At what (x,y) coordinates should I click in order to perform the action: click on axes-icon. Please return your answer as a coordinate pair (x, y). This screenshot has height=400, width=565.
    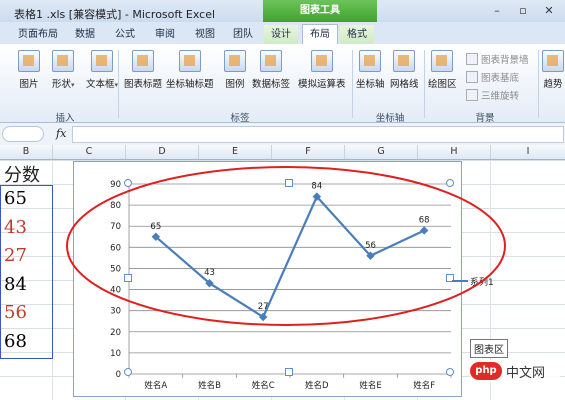
    Looking at the image, I should click on (370, 61).